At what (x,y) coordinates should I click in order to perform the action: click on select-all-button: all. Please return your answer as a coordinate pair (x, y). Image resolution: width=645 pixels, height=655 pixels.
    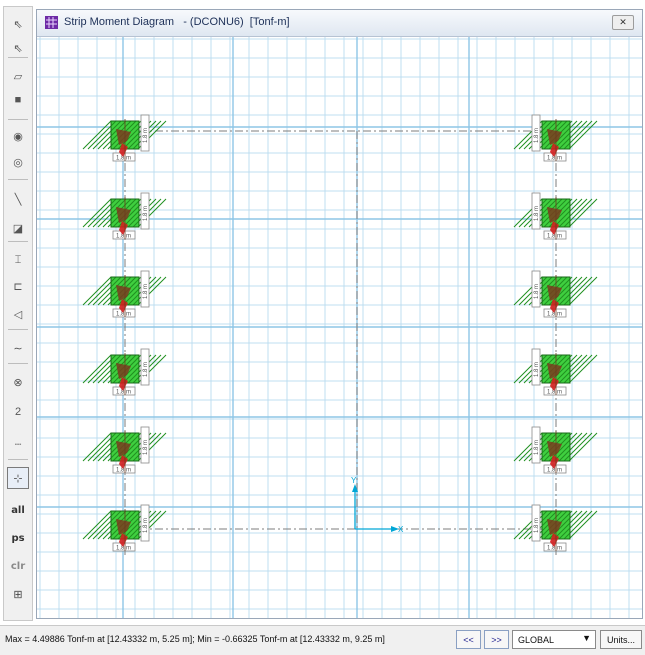
    Looking at the image, I should click on (18, 510).